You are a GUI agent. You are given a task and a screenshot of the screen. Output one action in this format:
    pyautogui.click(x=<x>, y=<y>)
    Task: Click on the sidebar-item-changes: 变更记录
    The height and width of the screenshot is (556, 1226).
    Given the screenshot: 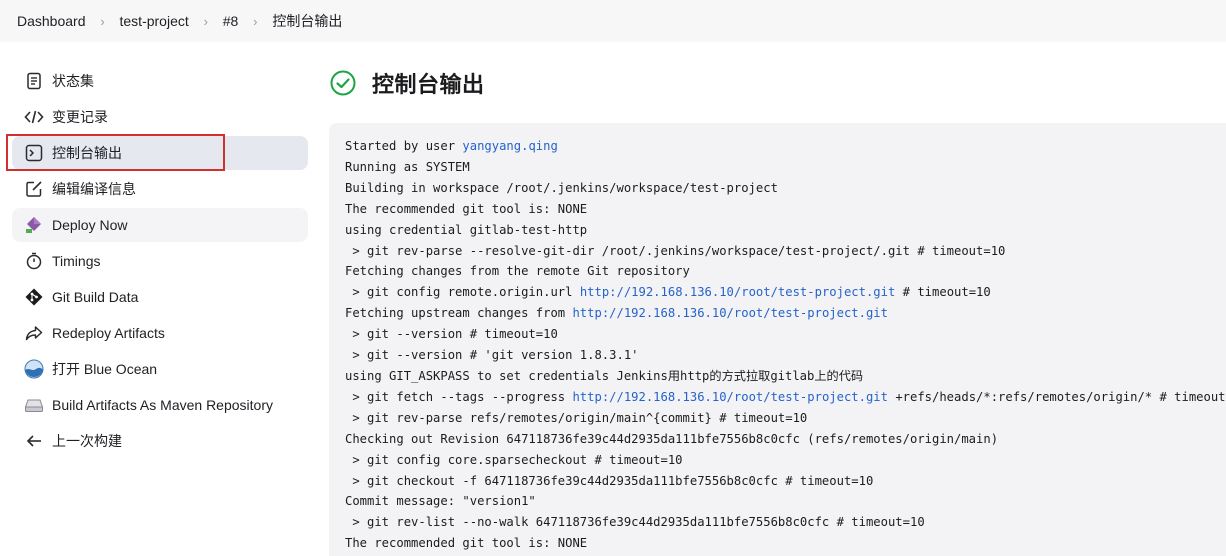 What is the action you would take?
    pyautogui.click(x=160, y=117)
    